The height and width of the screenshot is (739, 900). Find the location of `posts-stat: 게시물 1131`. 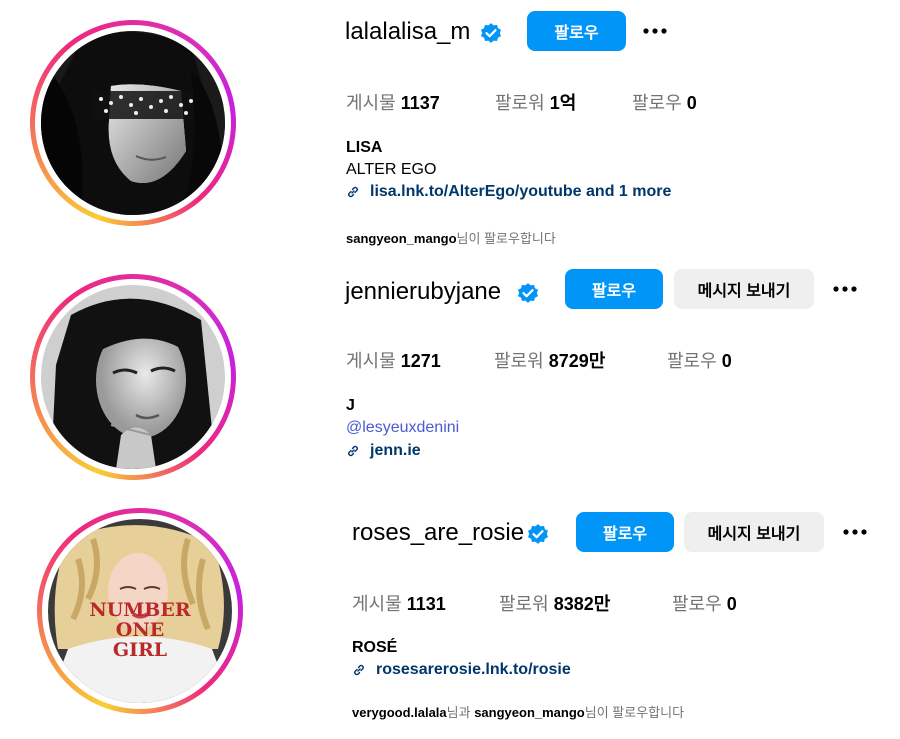

posts-stat: 게시물 1131 is located at coordinates (399, 604).